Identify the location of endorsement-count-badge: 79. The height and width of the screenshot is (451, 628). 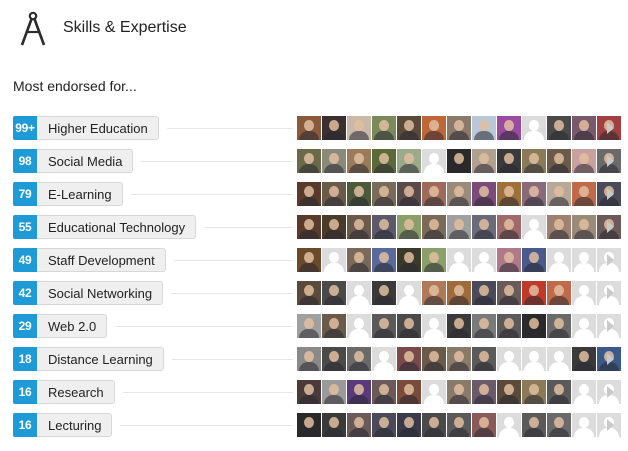
(25, 194).